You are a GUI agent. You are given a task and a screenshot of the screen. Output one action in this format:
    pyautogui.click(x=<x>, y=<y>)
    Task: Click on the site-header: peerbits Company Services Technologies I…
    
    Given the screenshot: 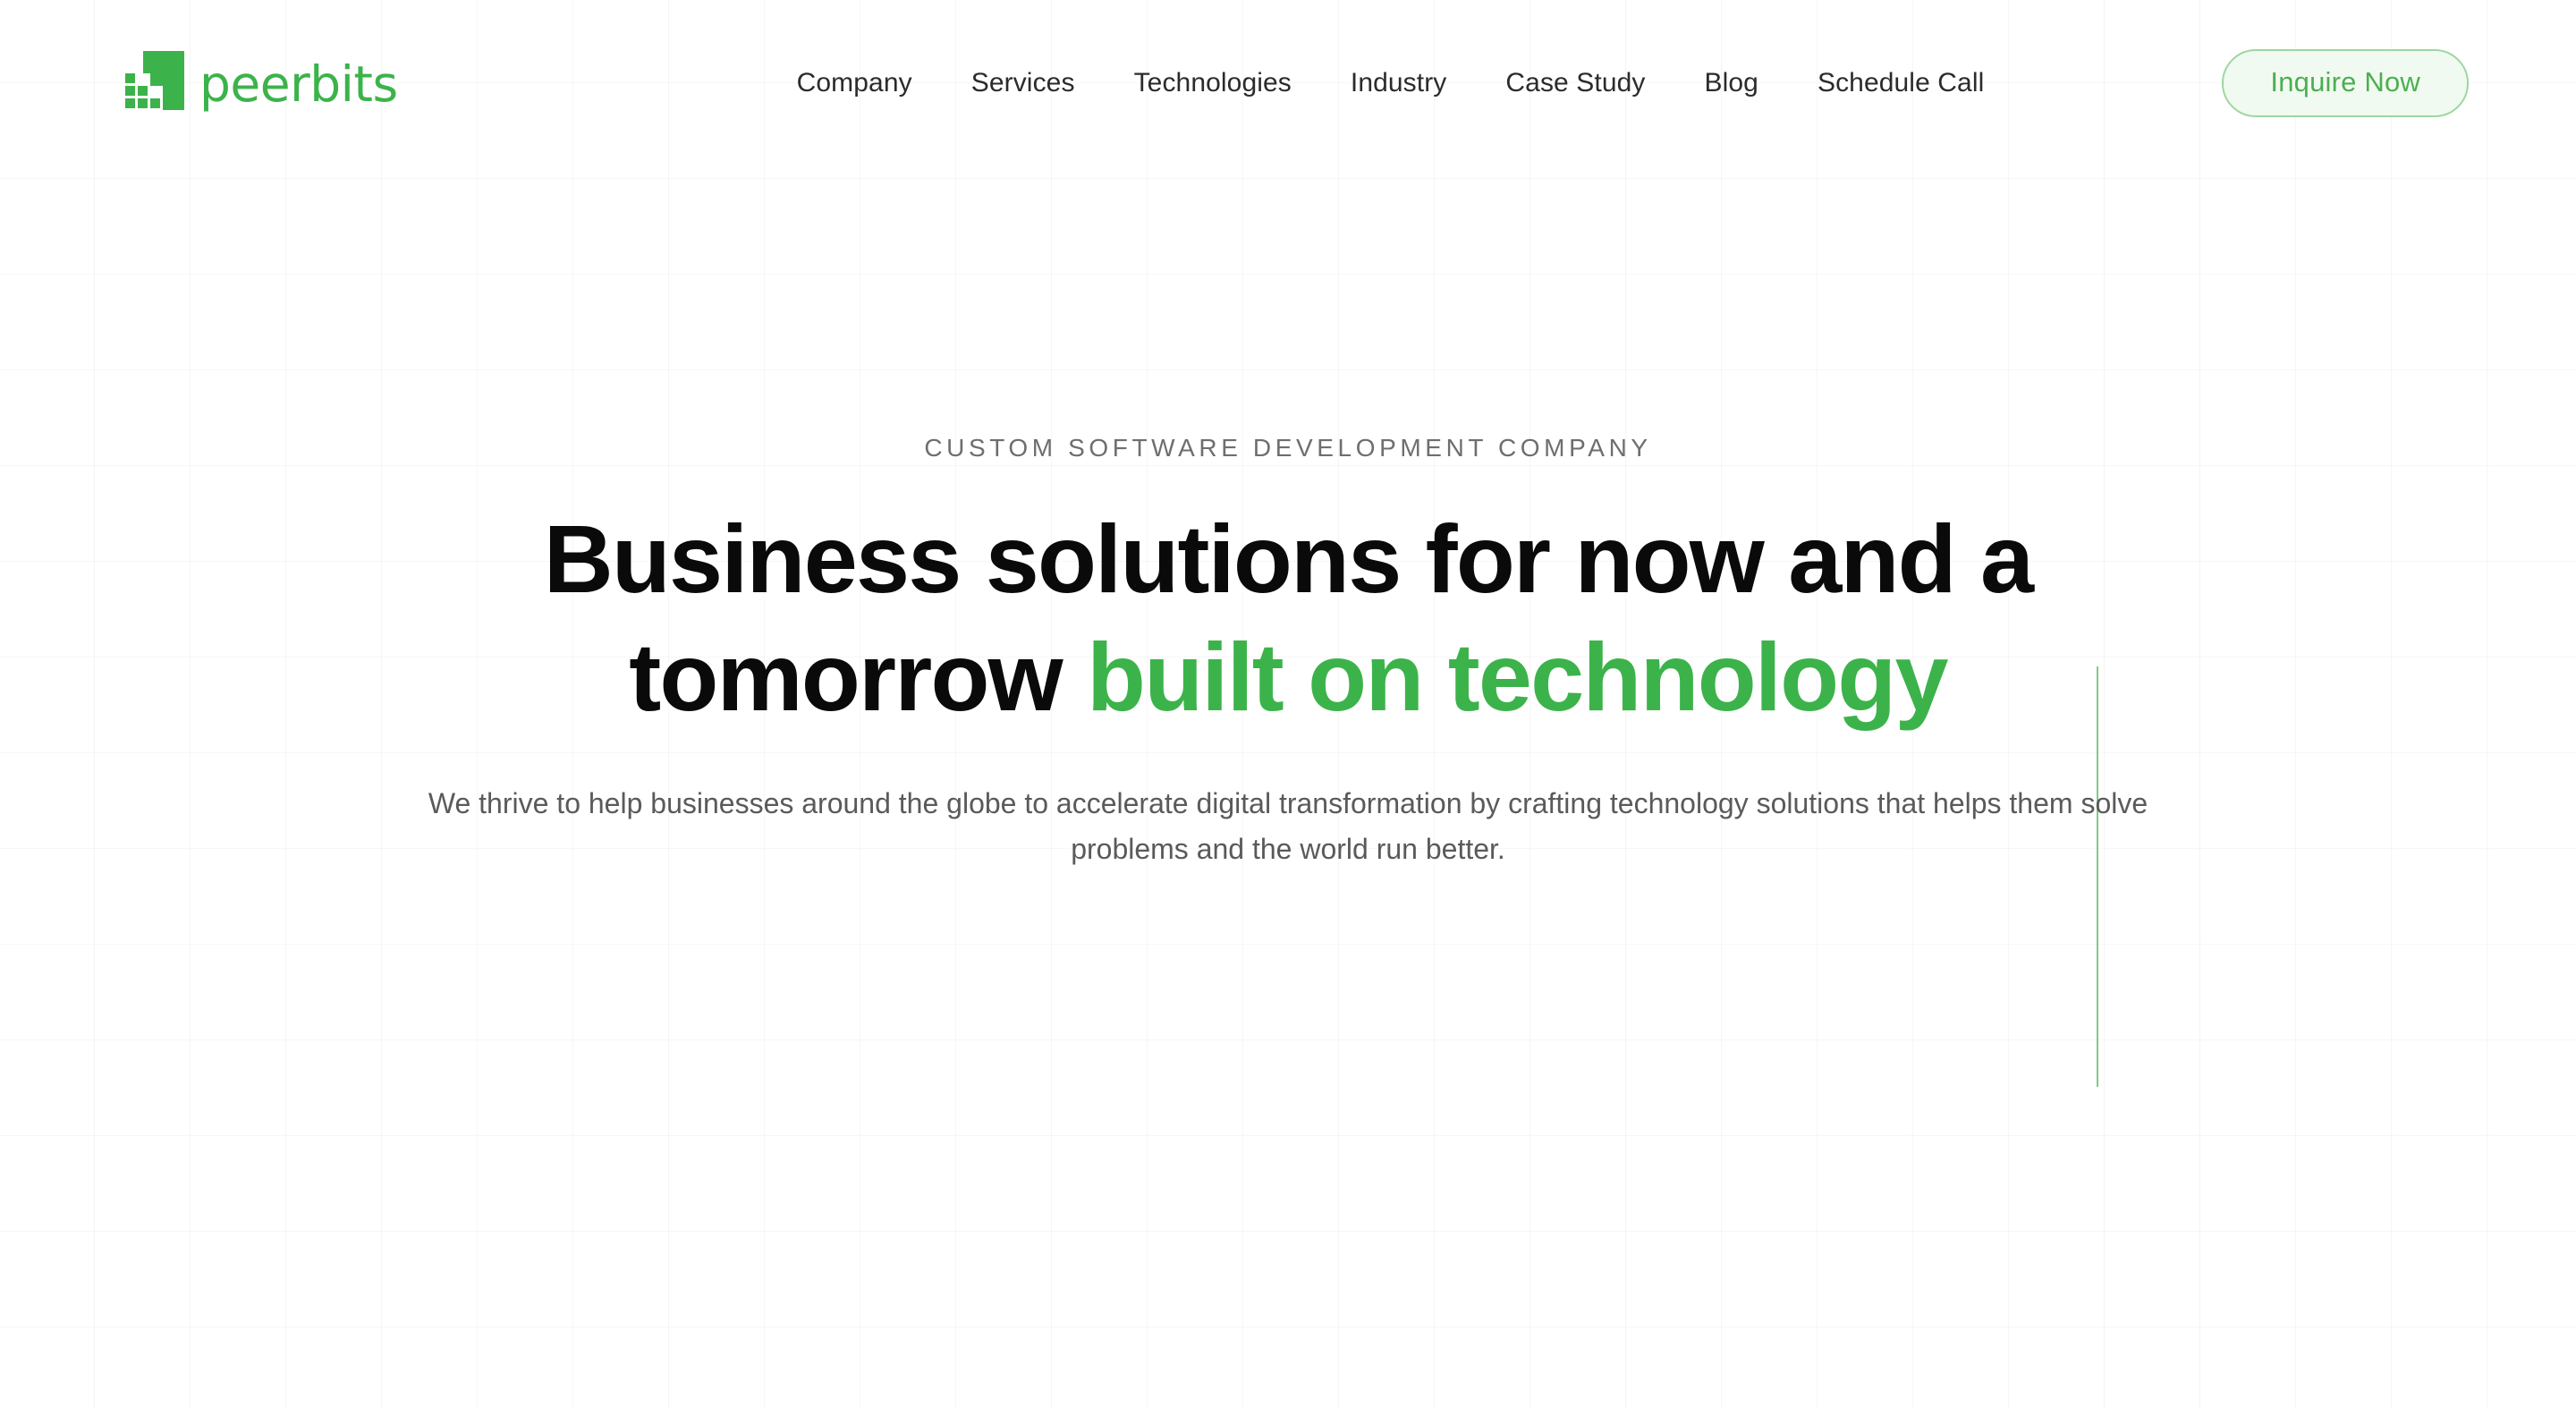 What is the action you would take?
    pyautogui.click(x=1288, y=82)
    